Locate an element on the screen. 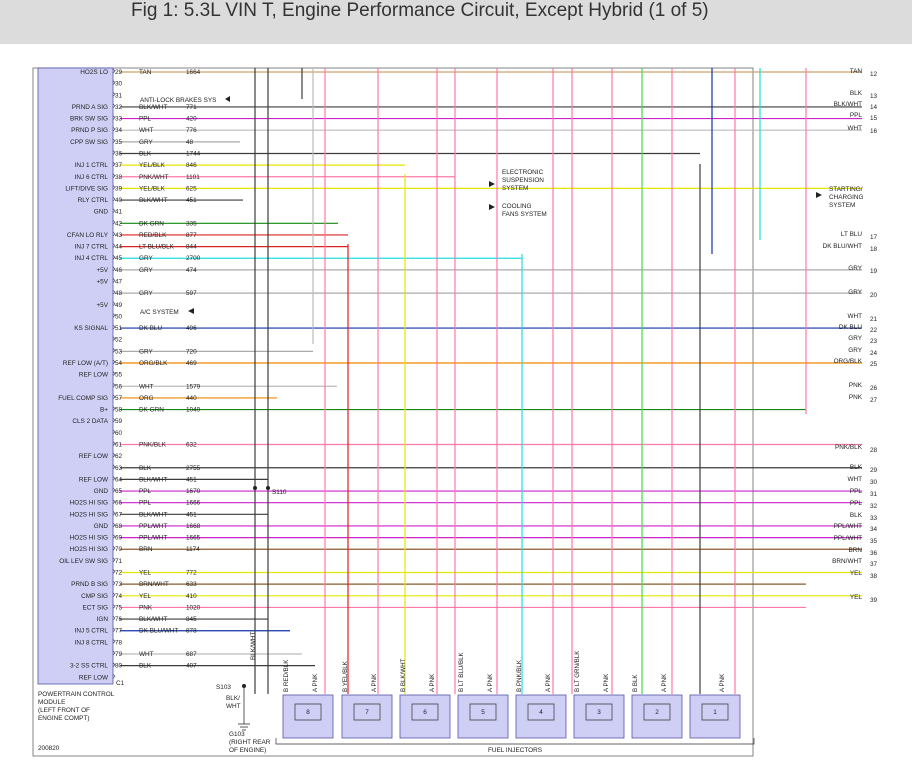  pin-number: 75 is located at coordinates (119, 607).